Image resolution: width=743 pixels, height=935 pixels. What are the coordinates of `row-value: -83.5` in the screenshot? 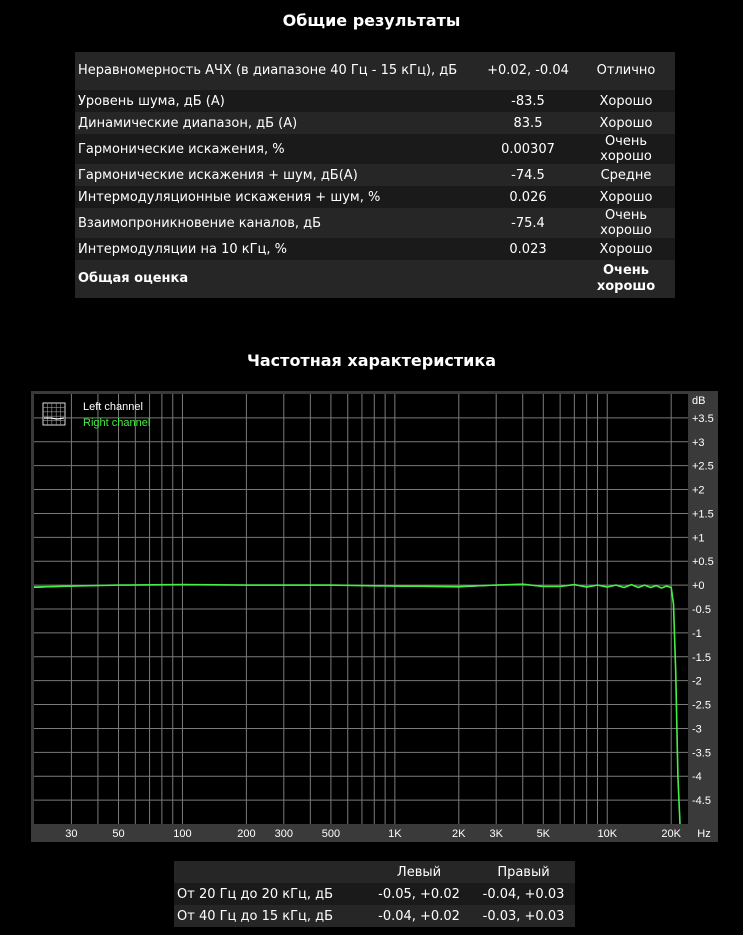 It's located at (528, 101).